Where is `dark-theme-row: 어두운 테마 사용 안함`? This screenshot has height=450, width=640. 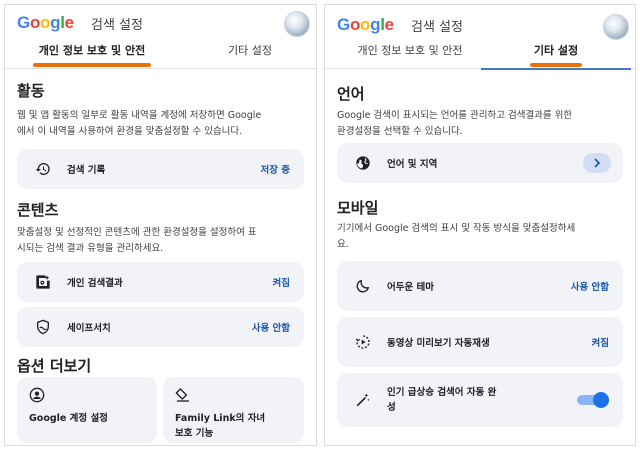
dark-theme-row: 어두운 테마 사용 안함 is located at coordinates (480, 286).